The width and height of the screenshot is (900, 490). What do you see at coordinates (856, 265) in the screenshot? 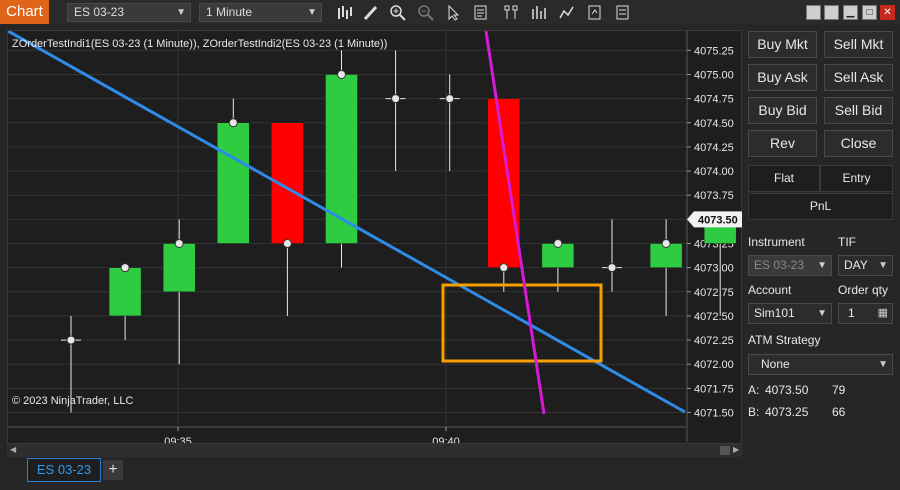
I see `tif-select-value: DAY` at bounding box center [856, 265].